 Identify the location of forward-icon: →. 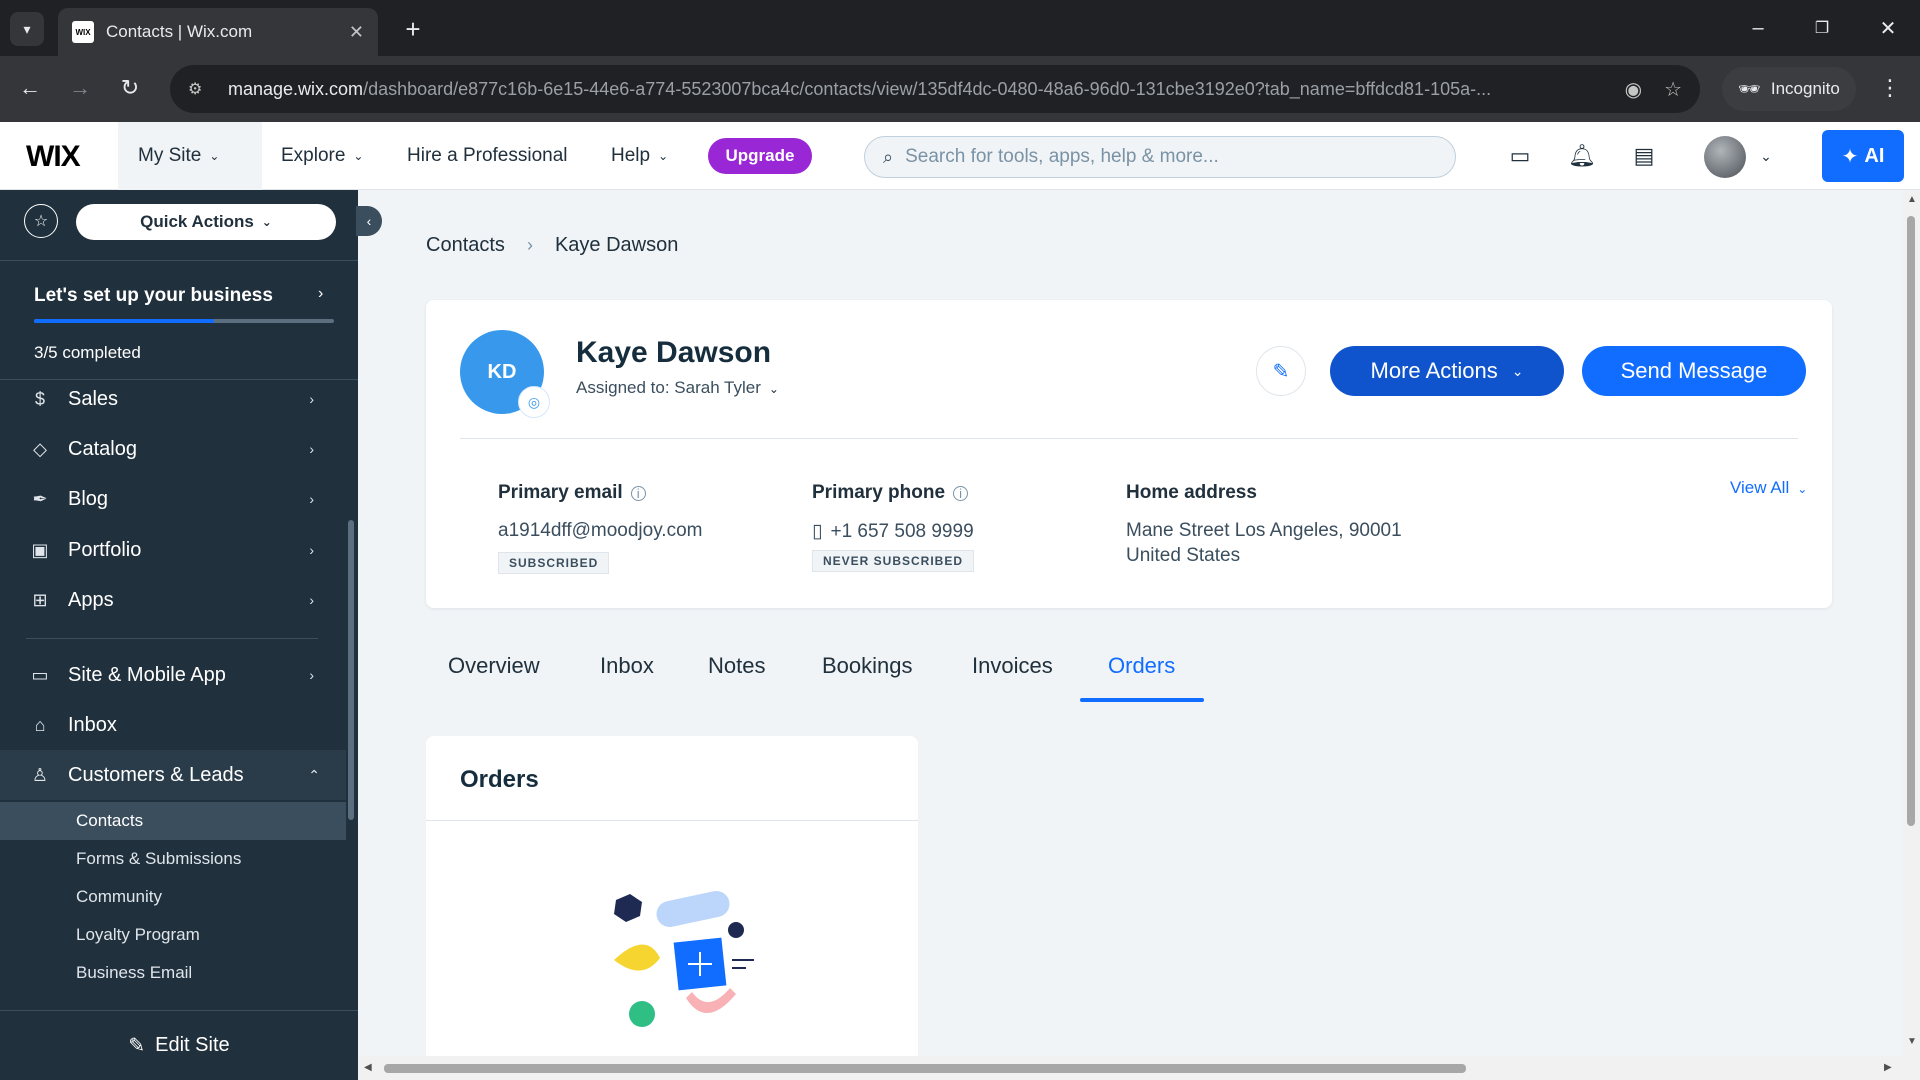
(80, 88).